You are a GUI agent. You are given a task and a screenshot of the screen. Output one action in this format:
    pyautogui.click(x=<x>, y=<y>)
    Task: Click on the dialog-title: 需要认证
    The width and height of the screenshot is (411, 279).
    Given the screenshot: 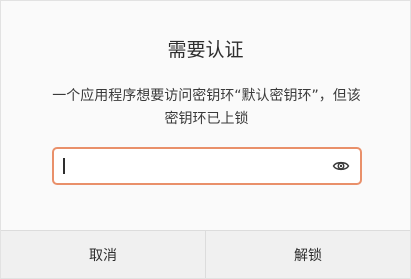 What is the action you would take?
    pyautogui.click(x=205, y=50)
    